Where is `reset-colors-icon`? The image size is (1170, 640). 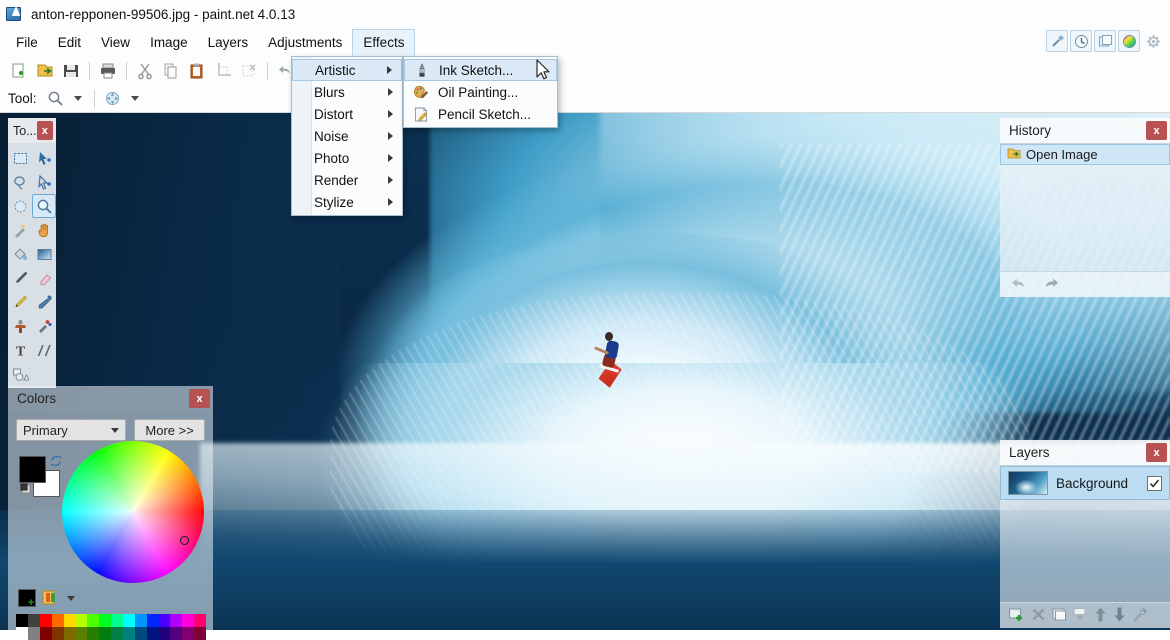
reset-colors-icon is located at coordinates (26, 489).